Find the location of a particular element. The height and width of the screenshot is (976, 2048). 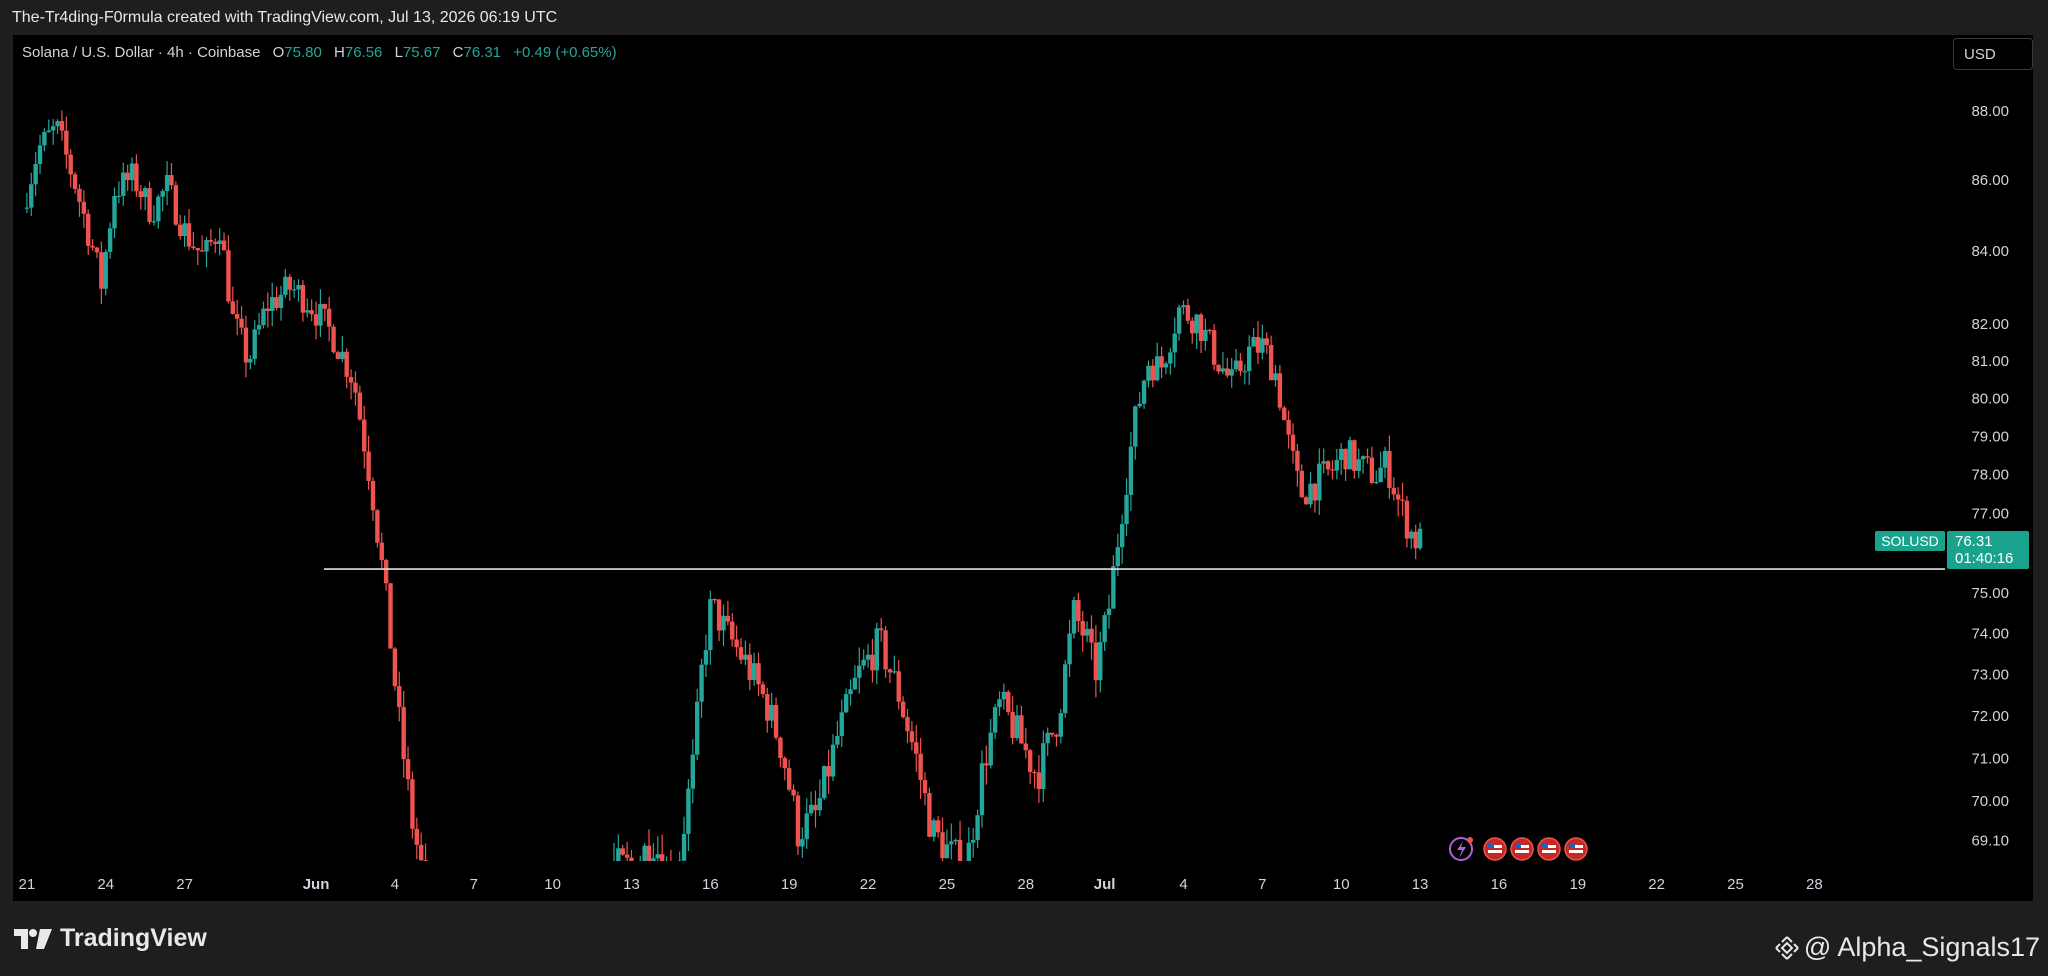

y-tick-label: 82.00 is located at coordinates (1990, 324).